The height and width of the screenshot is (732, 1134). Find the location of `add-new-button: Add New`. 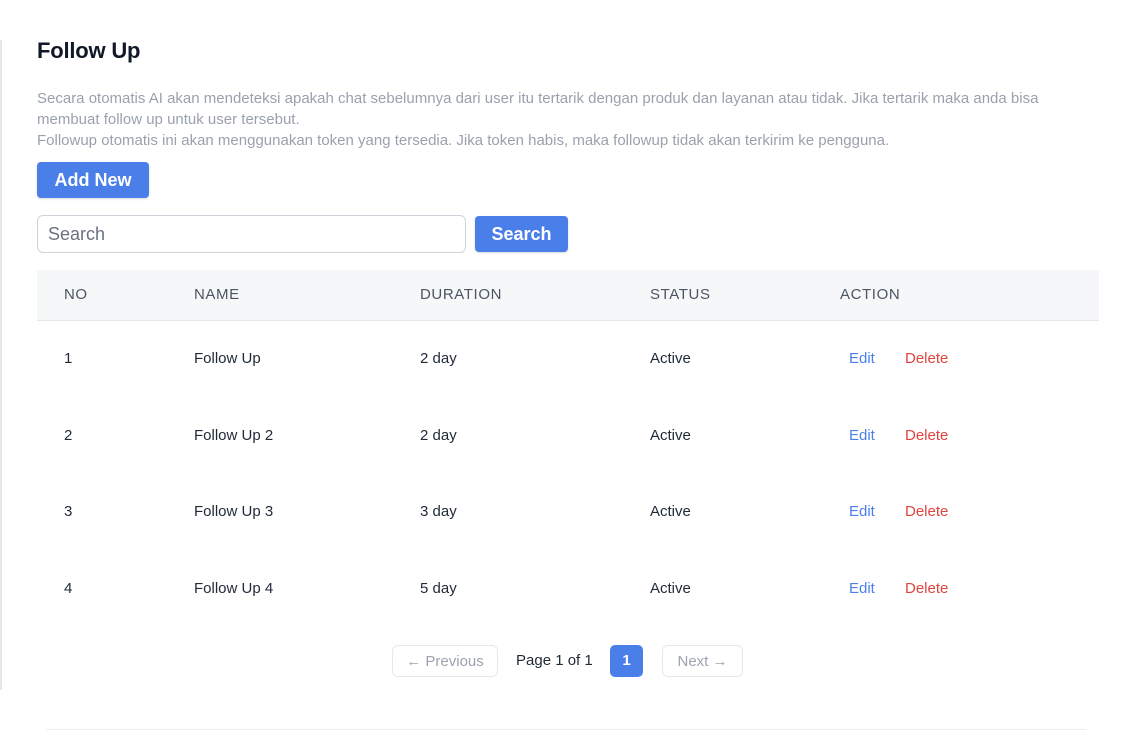

add-new-button: Add New is located at coordinates (93, 180).